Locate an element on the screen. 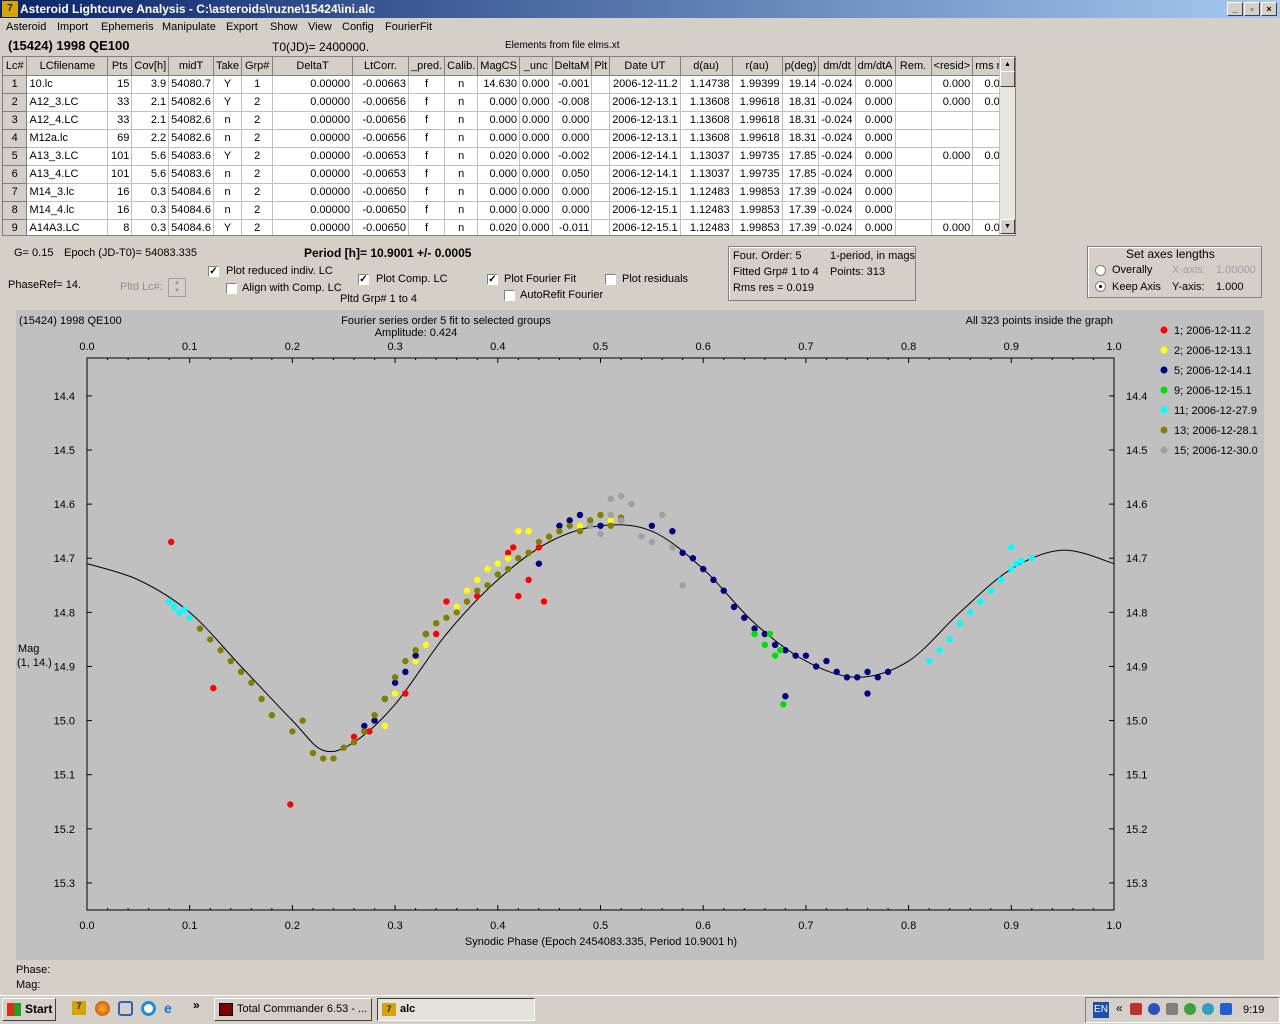  table-cell: 8 is located at coordinates (120, 227).